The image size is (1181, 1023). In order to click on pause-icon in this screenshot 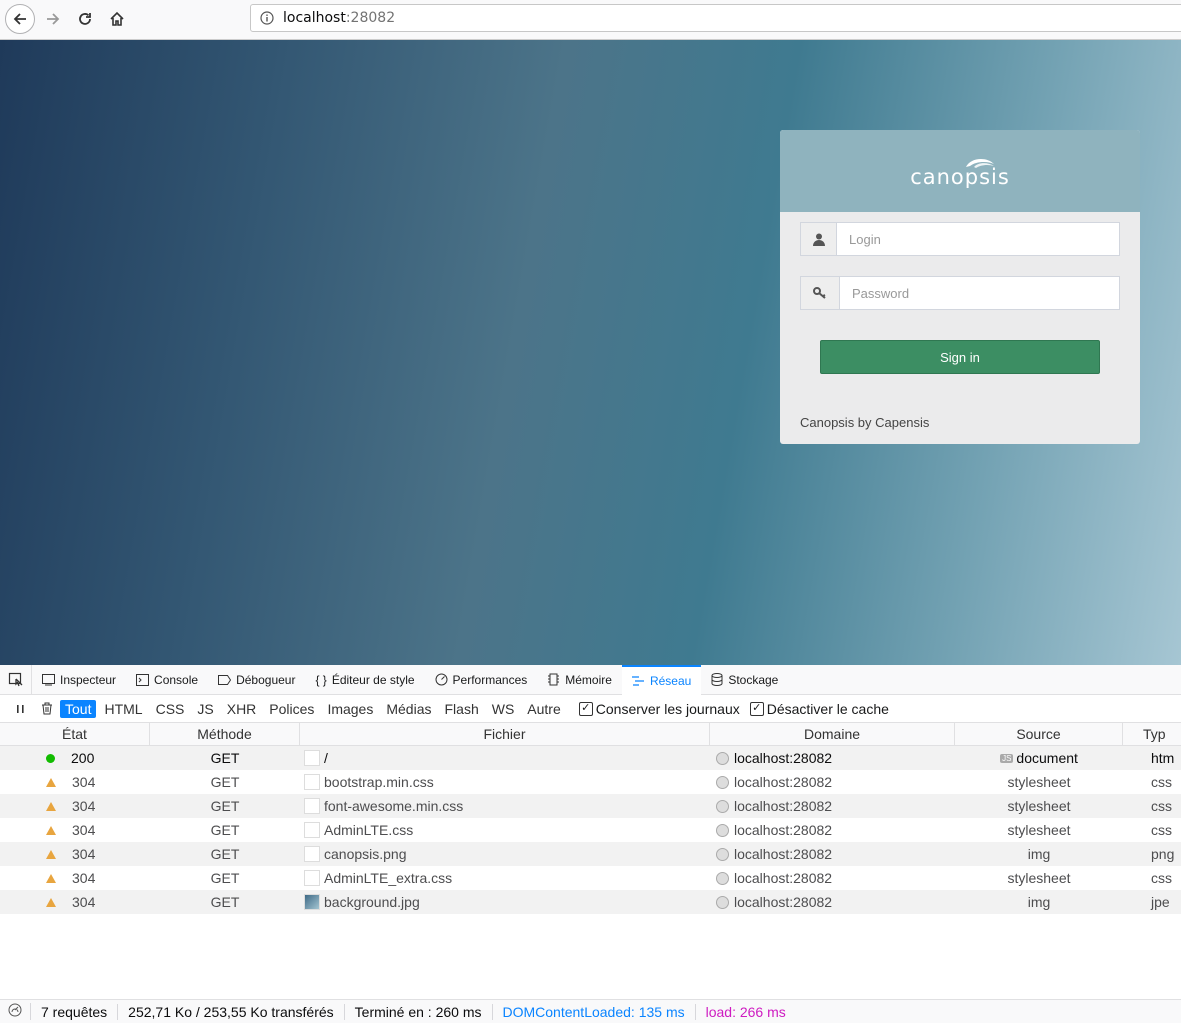, I will do `click(21, 709)`.